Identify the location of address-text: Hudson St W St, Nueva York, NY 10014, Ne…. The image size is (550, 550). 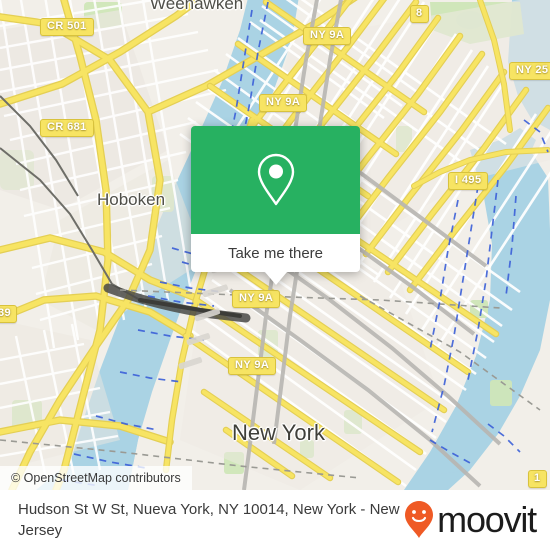
(209, 520).